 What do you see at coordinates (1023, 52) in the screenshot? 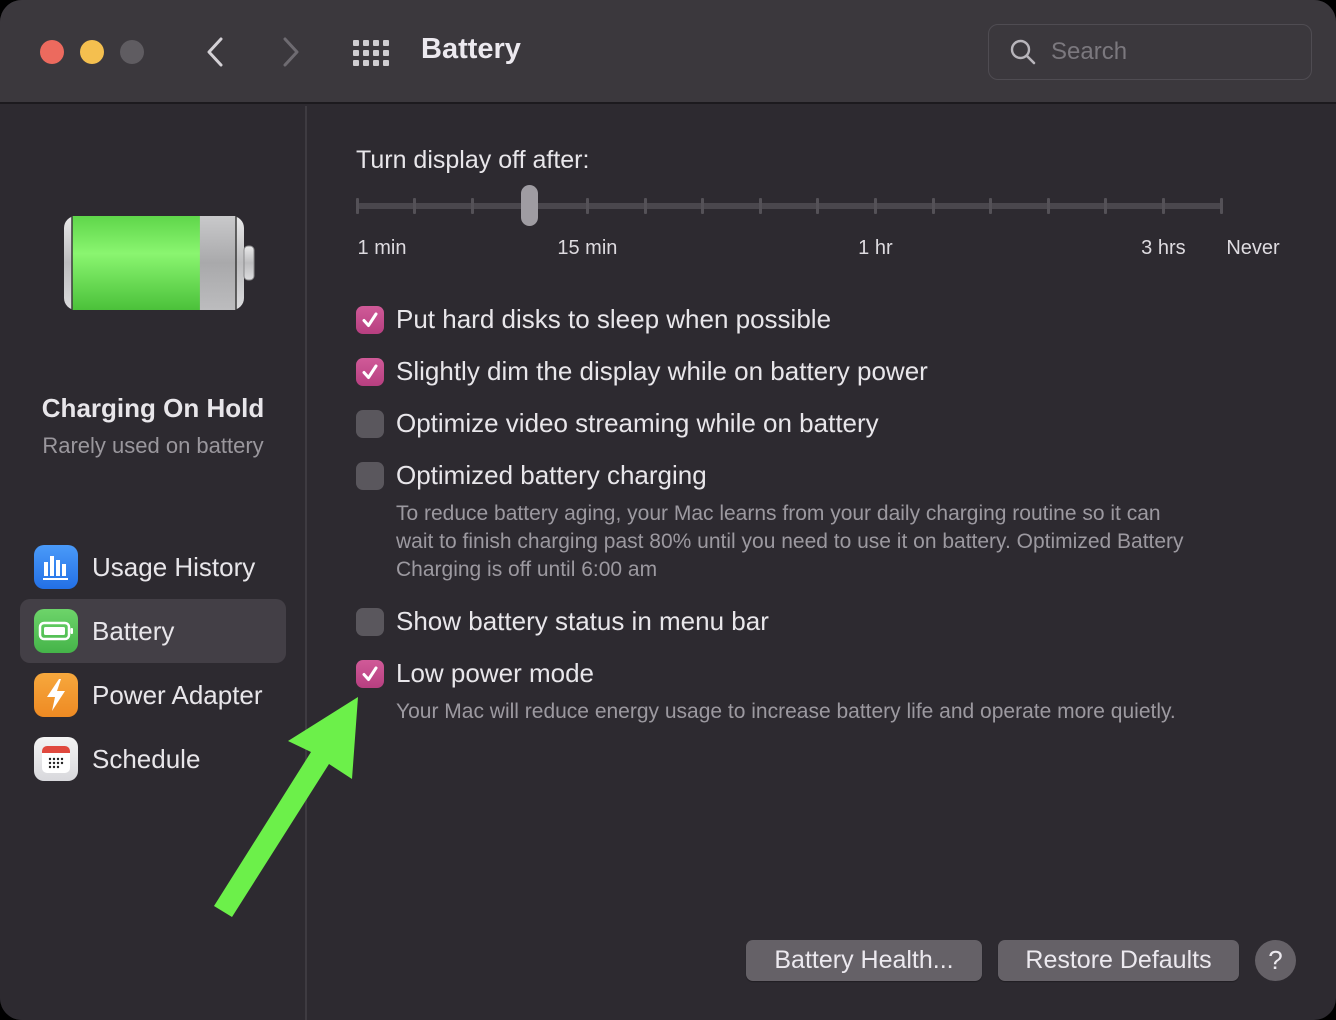
I see `search-icon` at bounding box center [1023, 52].